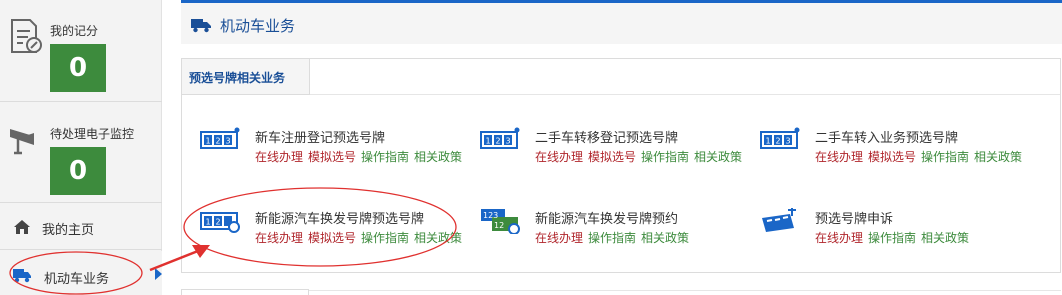 The width and height of the screenshot is (1062, 295). Describe the element at coordinates (685, 290) in the screenshot. I see `next-panel-divider` at that location.